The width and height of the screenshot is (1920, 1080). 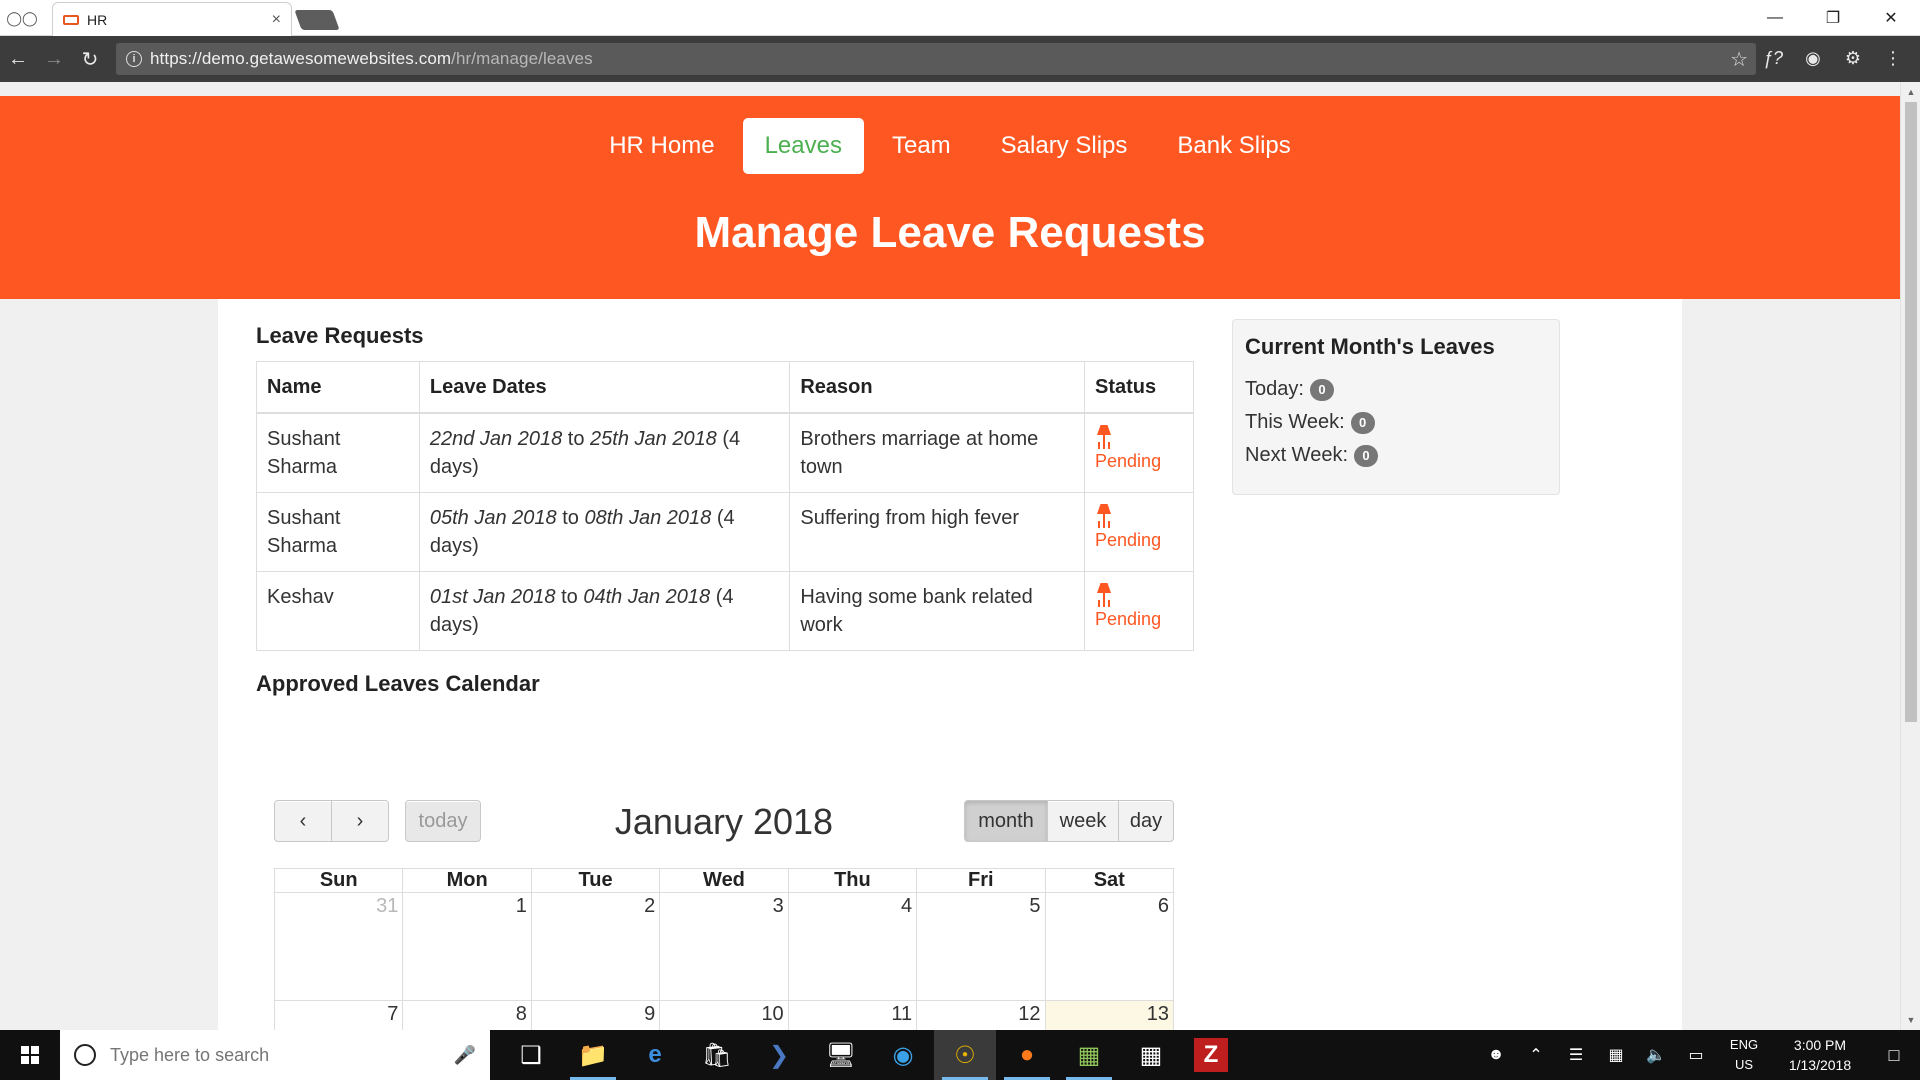 I want to click on nav-salary-slips: Salary Slips, so click(x=1064, y=146).